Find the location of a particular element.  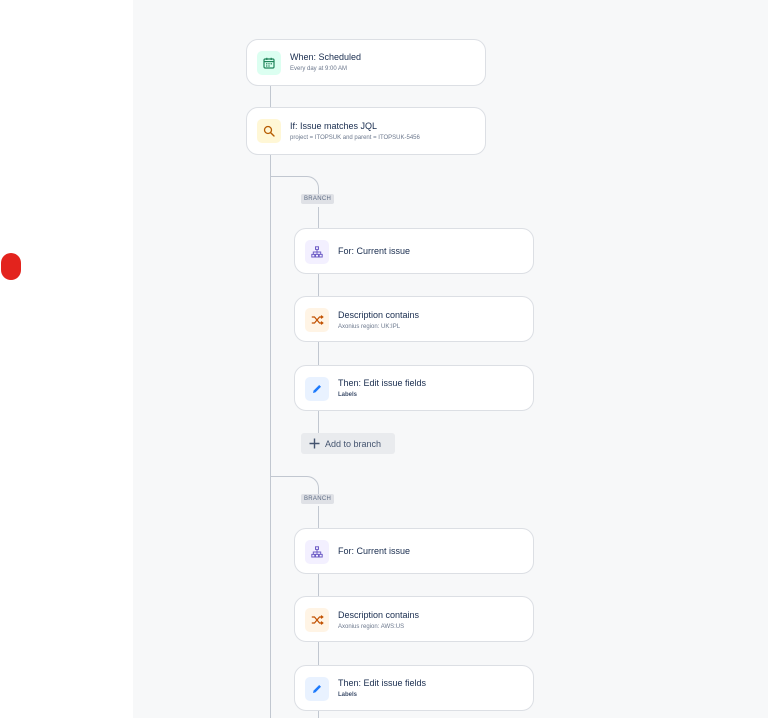

description-condition-subtitle: Axonius region: AWS:US is located at coordinates (371, 627).